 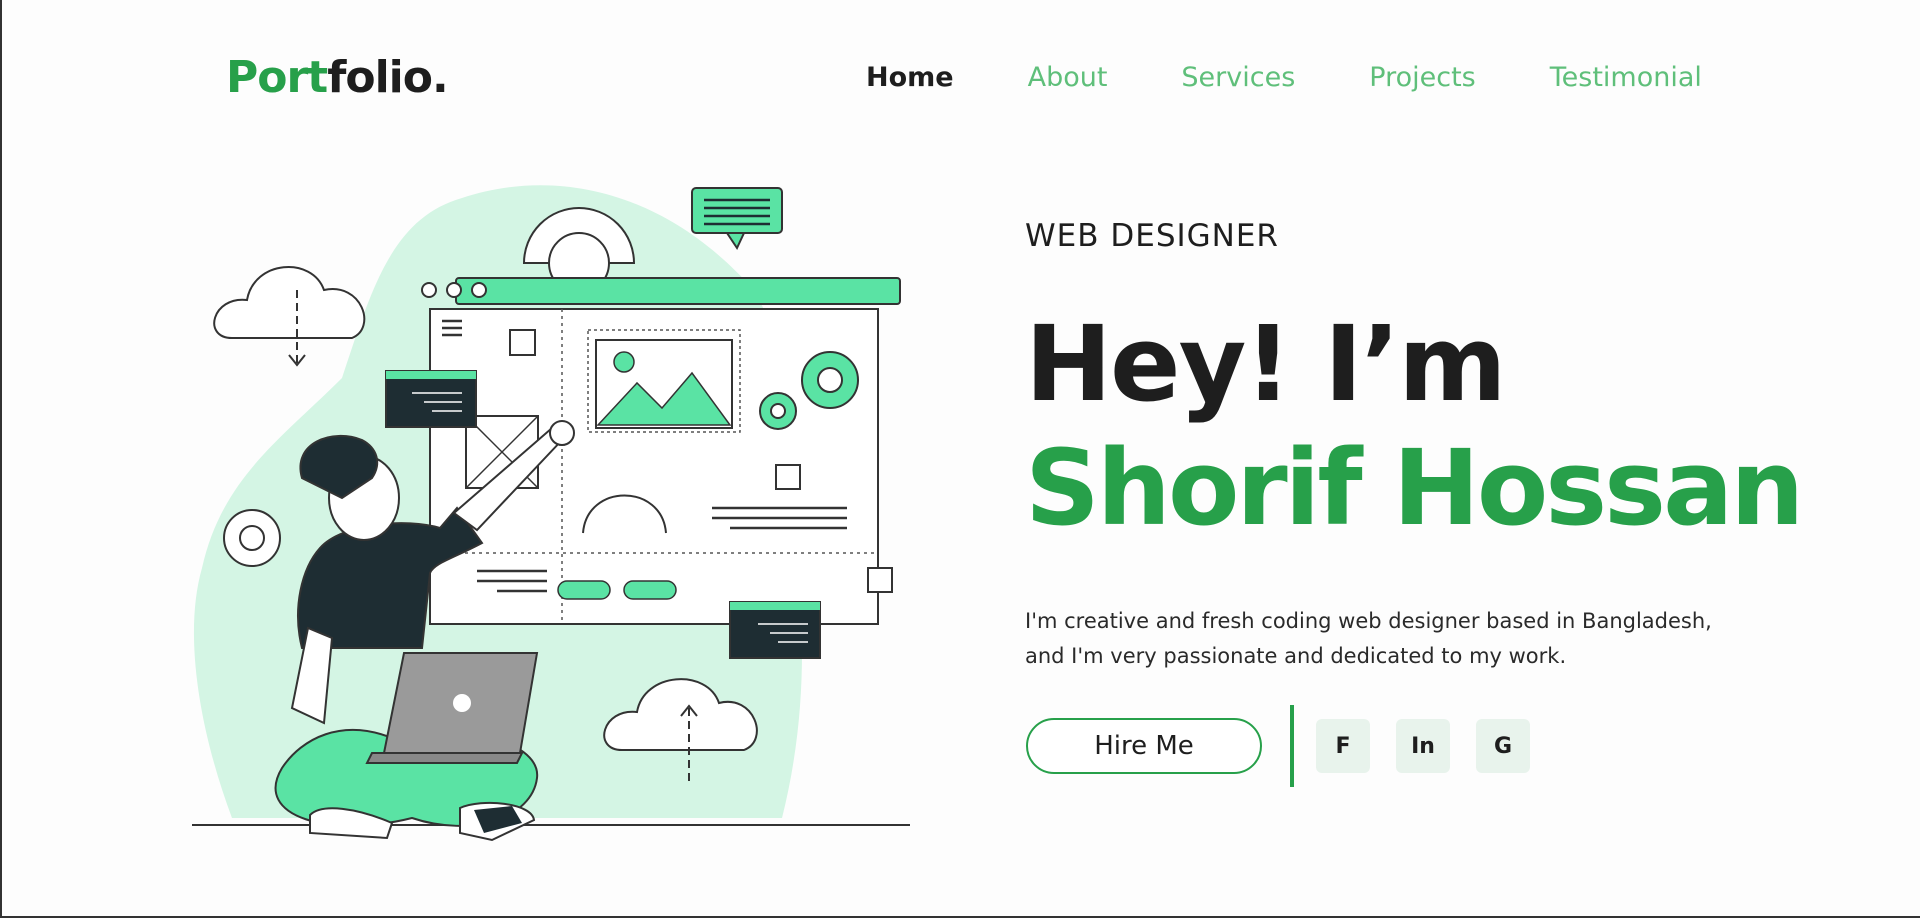 What do you see at coordinates (1422, 77) in the screenshot?
I see `nav-link-projects: Projects` at bounding box center [1422, 77].